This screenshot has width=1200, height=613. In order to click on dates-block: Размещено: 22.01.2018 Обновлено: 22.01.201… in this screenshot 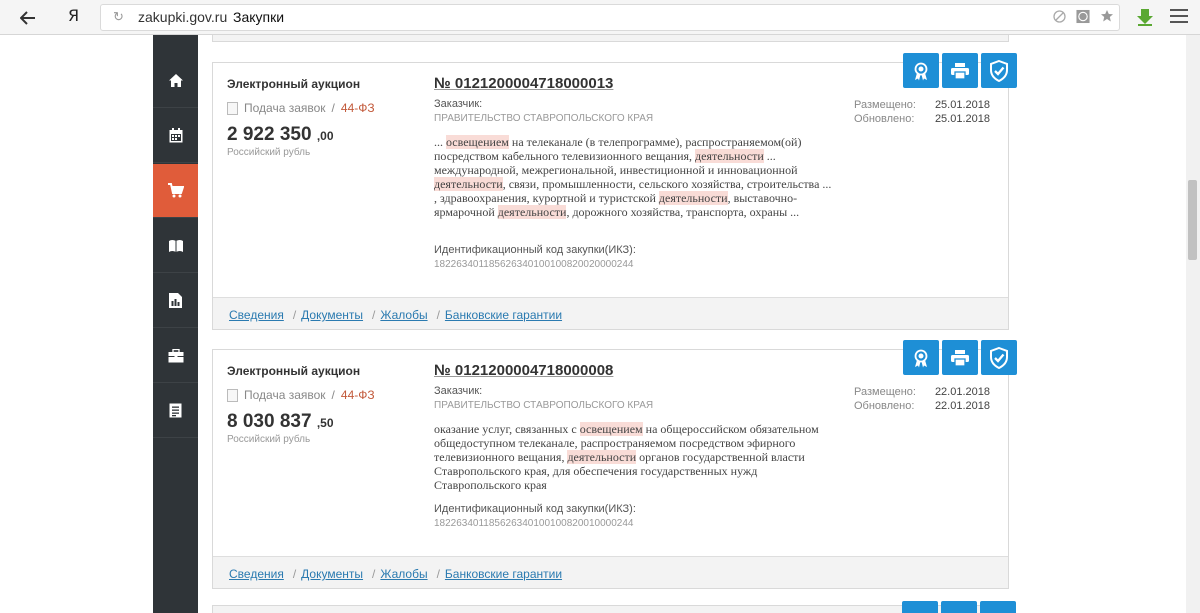, I will do `click(922, 399)`.